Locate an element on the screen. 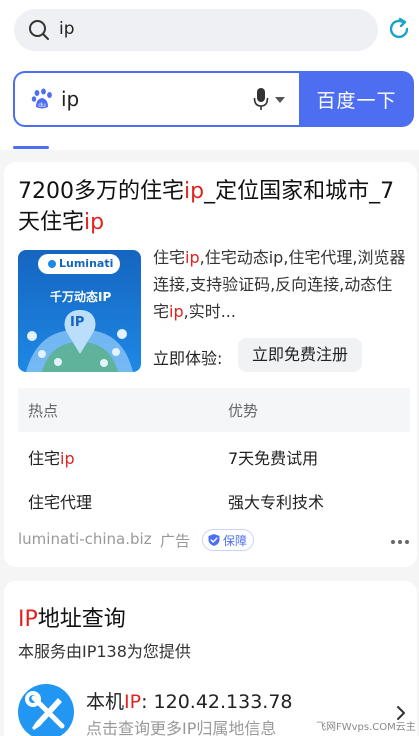  ad-label: 广告 is located at coordinates (175, 541).